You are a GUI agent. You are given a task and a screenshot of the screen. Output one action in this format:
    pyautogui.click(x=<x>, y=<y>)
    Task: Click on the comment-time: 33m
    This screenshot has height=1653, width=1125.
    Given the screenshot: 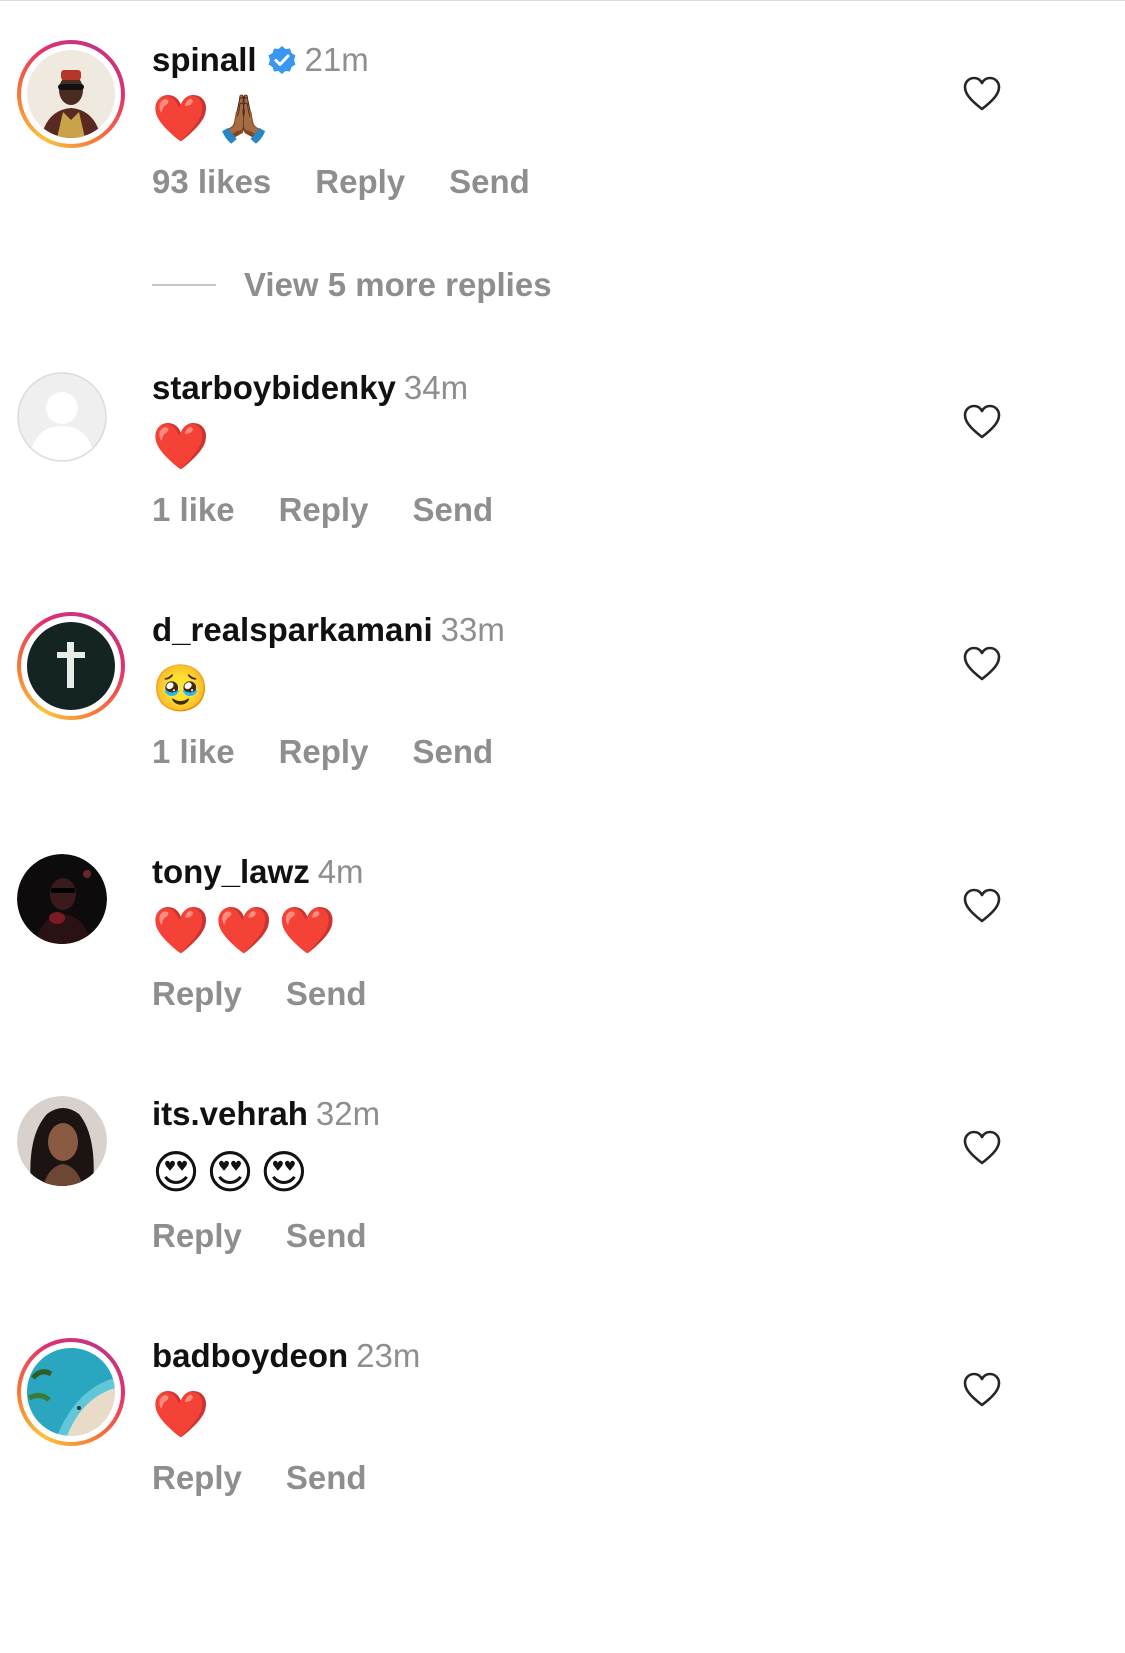 What is the action you would take?
    pyautogui.click(x=472, y=629)
    